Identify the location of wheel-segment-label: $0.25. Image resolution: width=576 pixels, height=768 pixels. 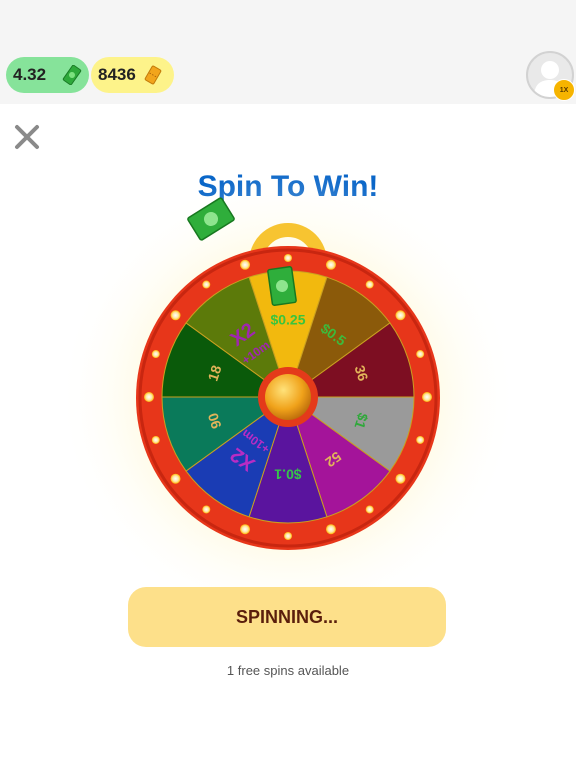
(287, 320).